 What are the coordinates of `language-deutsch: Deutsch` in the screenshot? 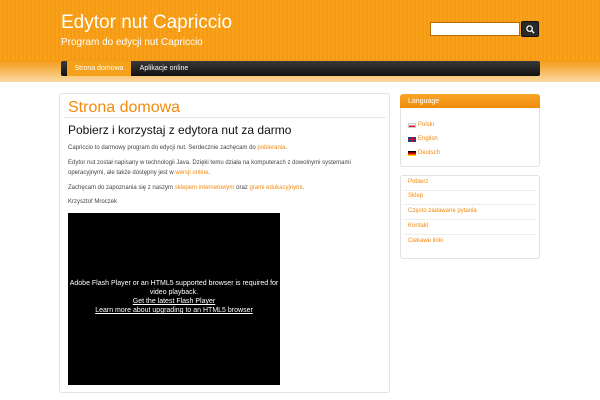 It's located at (424, 153).